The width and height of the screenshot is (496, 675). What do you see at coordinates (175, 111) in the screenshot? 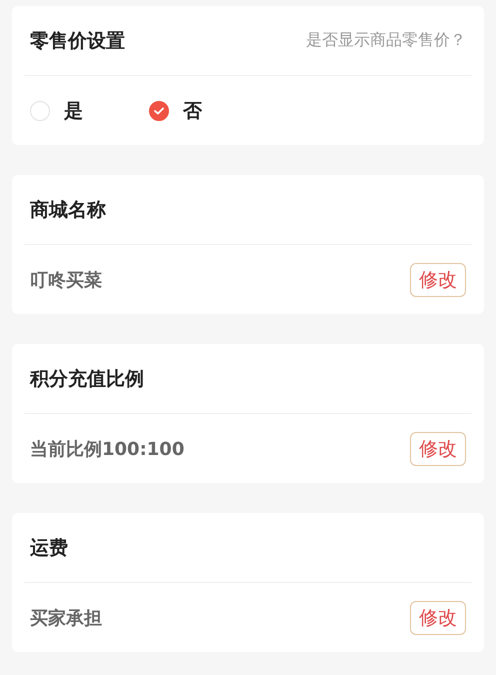
I see `radio-option: 否` at bounding box center [175, 111].